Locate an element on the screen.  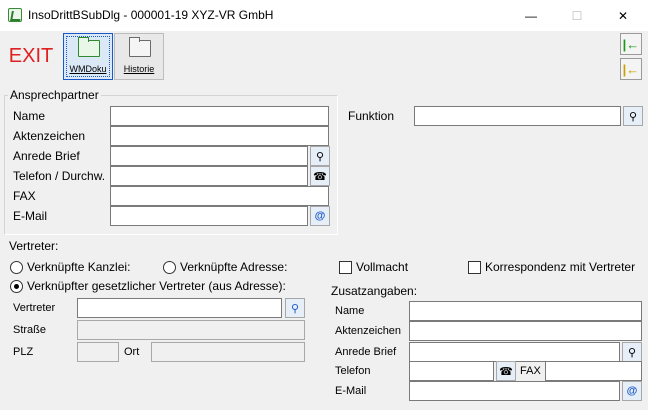
plz-input is located at coordinates (98, 352).